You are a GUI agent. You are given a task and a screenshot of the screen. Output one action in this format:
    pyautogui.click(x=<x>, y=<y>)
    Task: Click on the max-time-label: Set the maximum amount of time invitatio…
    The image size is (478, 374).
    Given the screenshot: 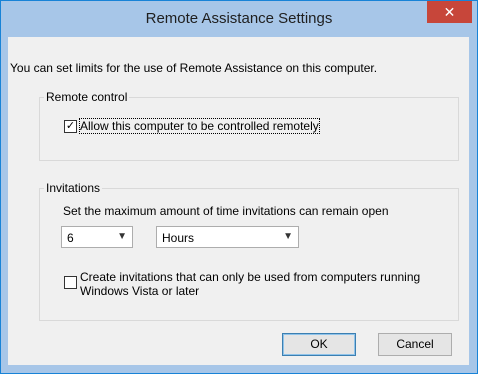 What is the action you would take?
    pyautogui.click(x=226, y=211)
    